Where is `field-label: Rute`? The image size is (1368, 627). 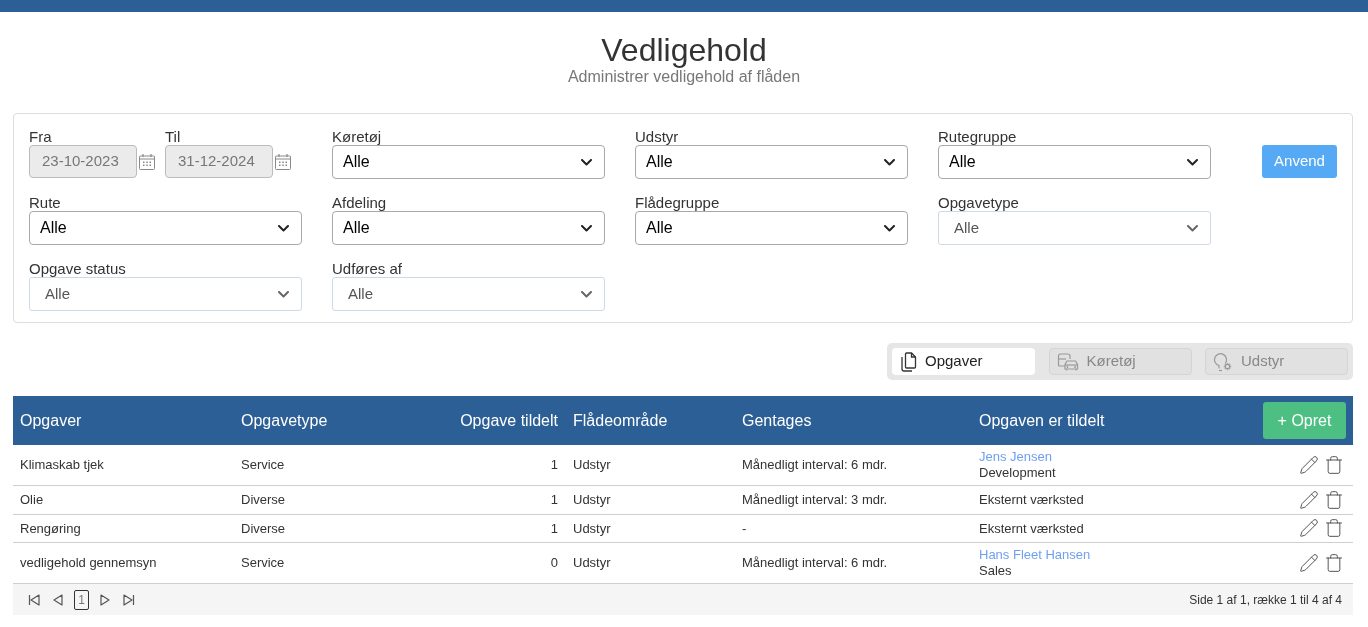 field-label: Rute is located at coordinates (45, 203).